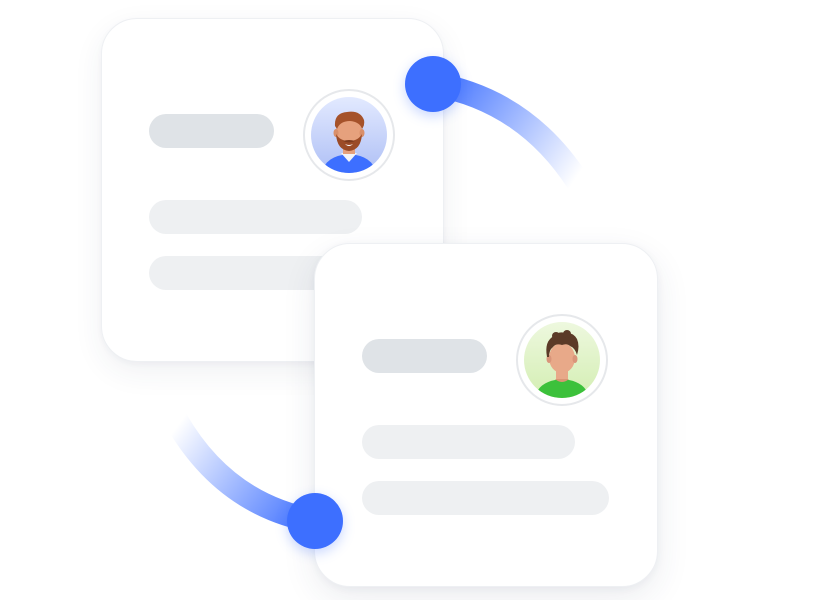 Image resolution: width=816 pixels, height=600 pixels. Describe the element at coordinates (433, 84) in the screenshot. I see `connector-node-top` at that location.